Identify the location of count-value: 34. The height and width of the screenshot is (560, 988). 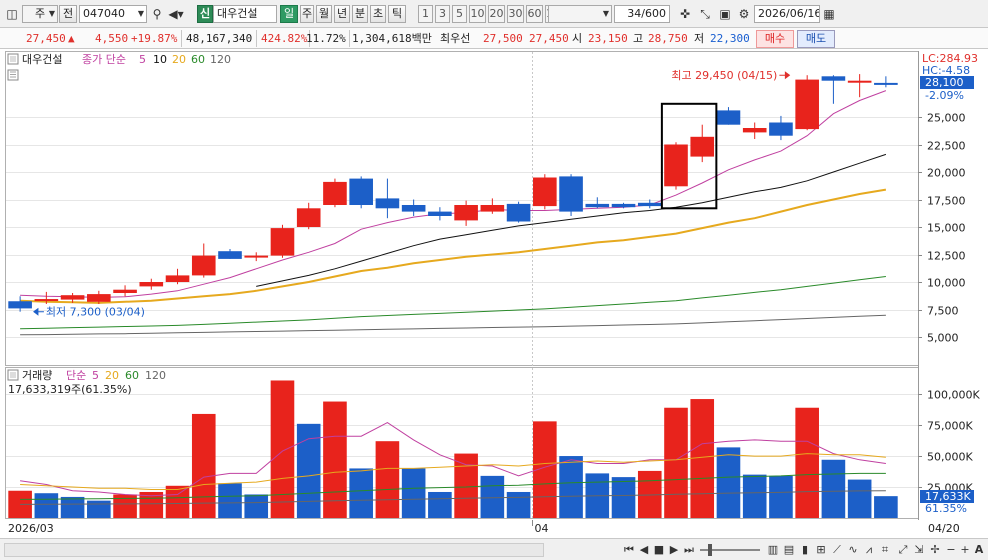
(634, 13).